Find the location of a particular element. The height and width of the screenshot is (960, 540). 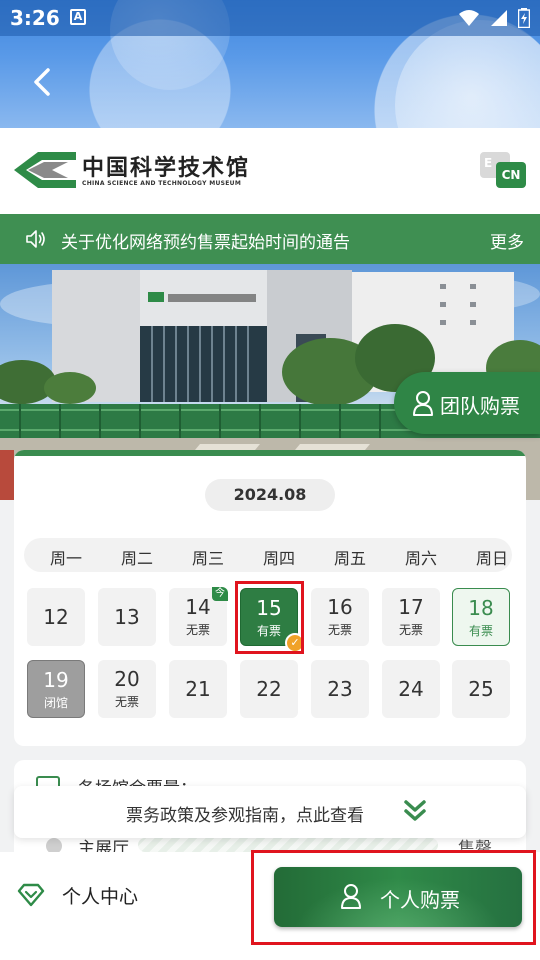

today-badge: 今 is located at coordinates (220, 594).